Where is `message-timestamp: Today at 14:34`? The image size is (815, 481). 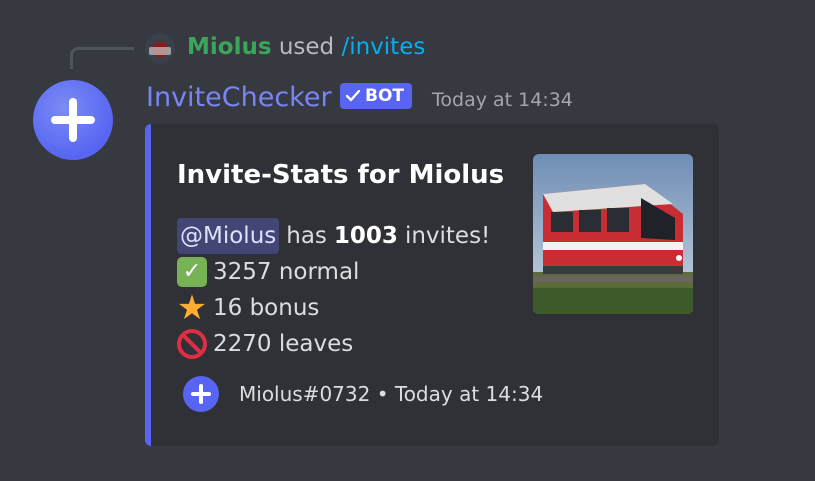
message-timestamp: Today at 14:34 is located at coordinates (502, 100).